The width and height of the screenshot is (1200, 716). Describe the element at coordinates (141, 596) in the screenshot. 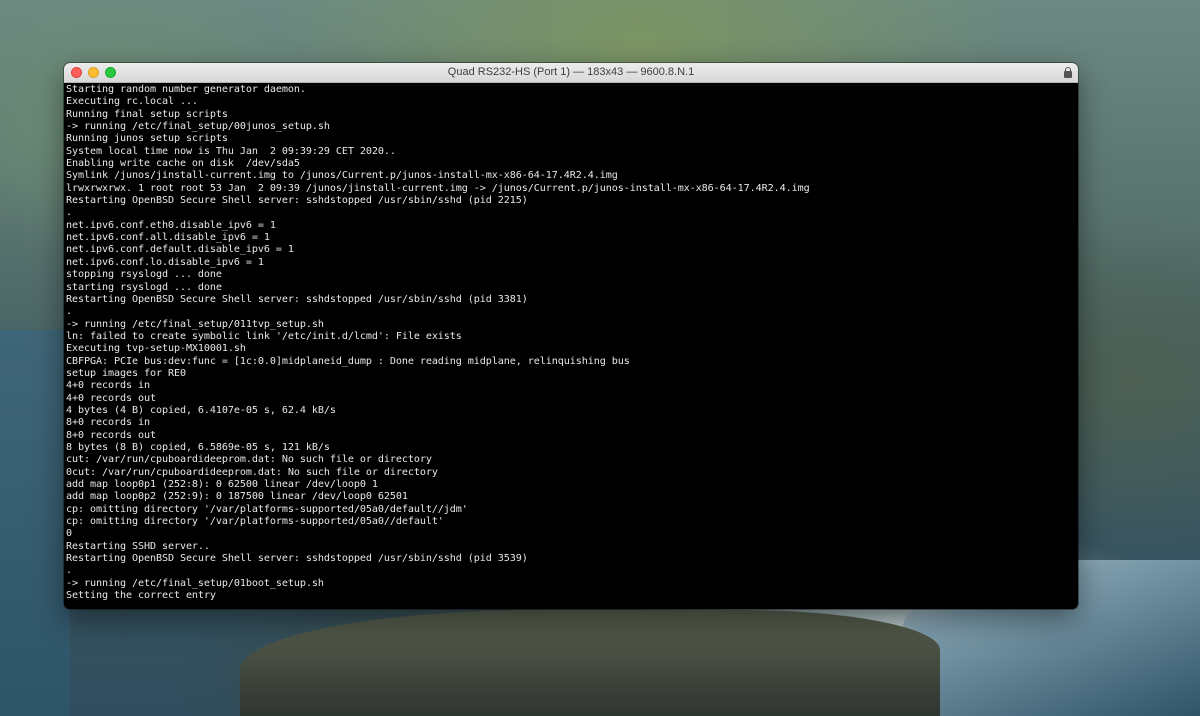

I see `terminal-line: Setting the correct entry` at that location.